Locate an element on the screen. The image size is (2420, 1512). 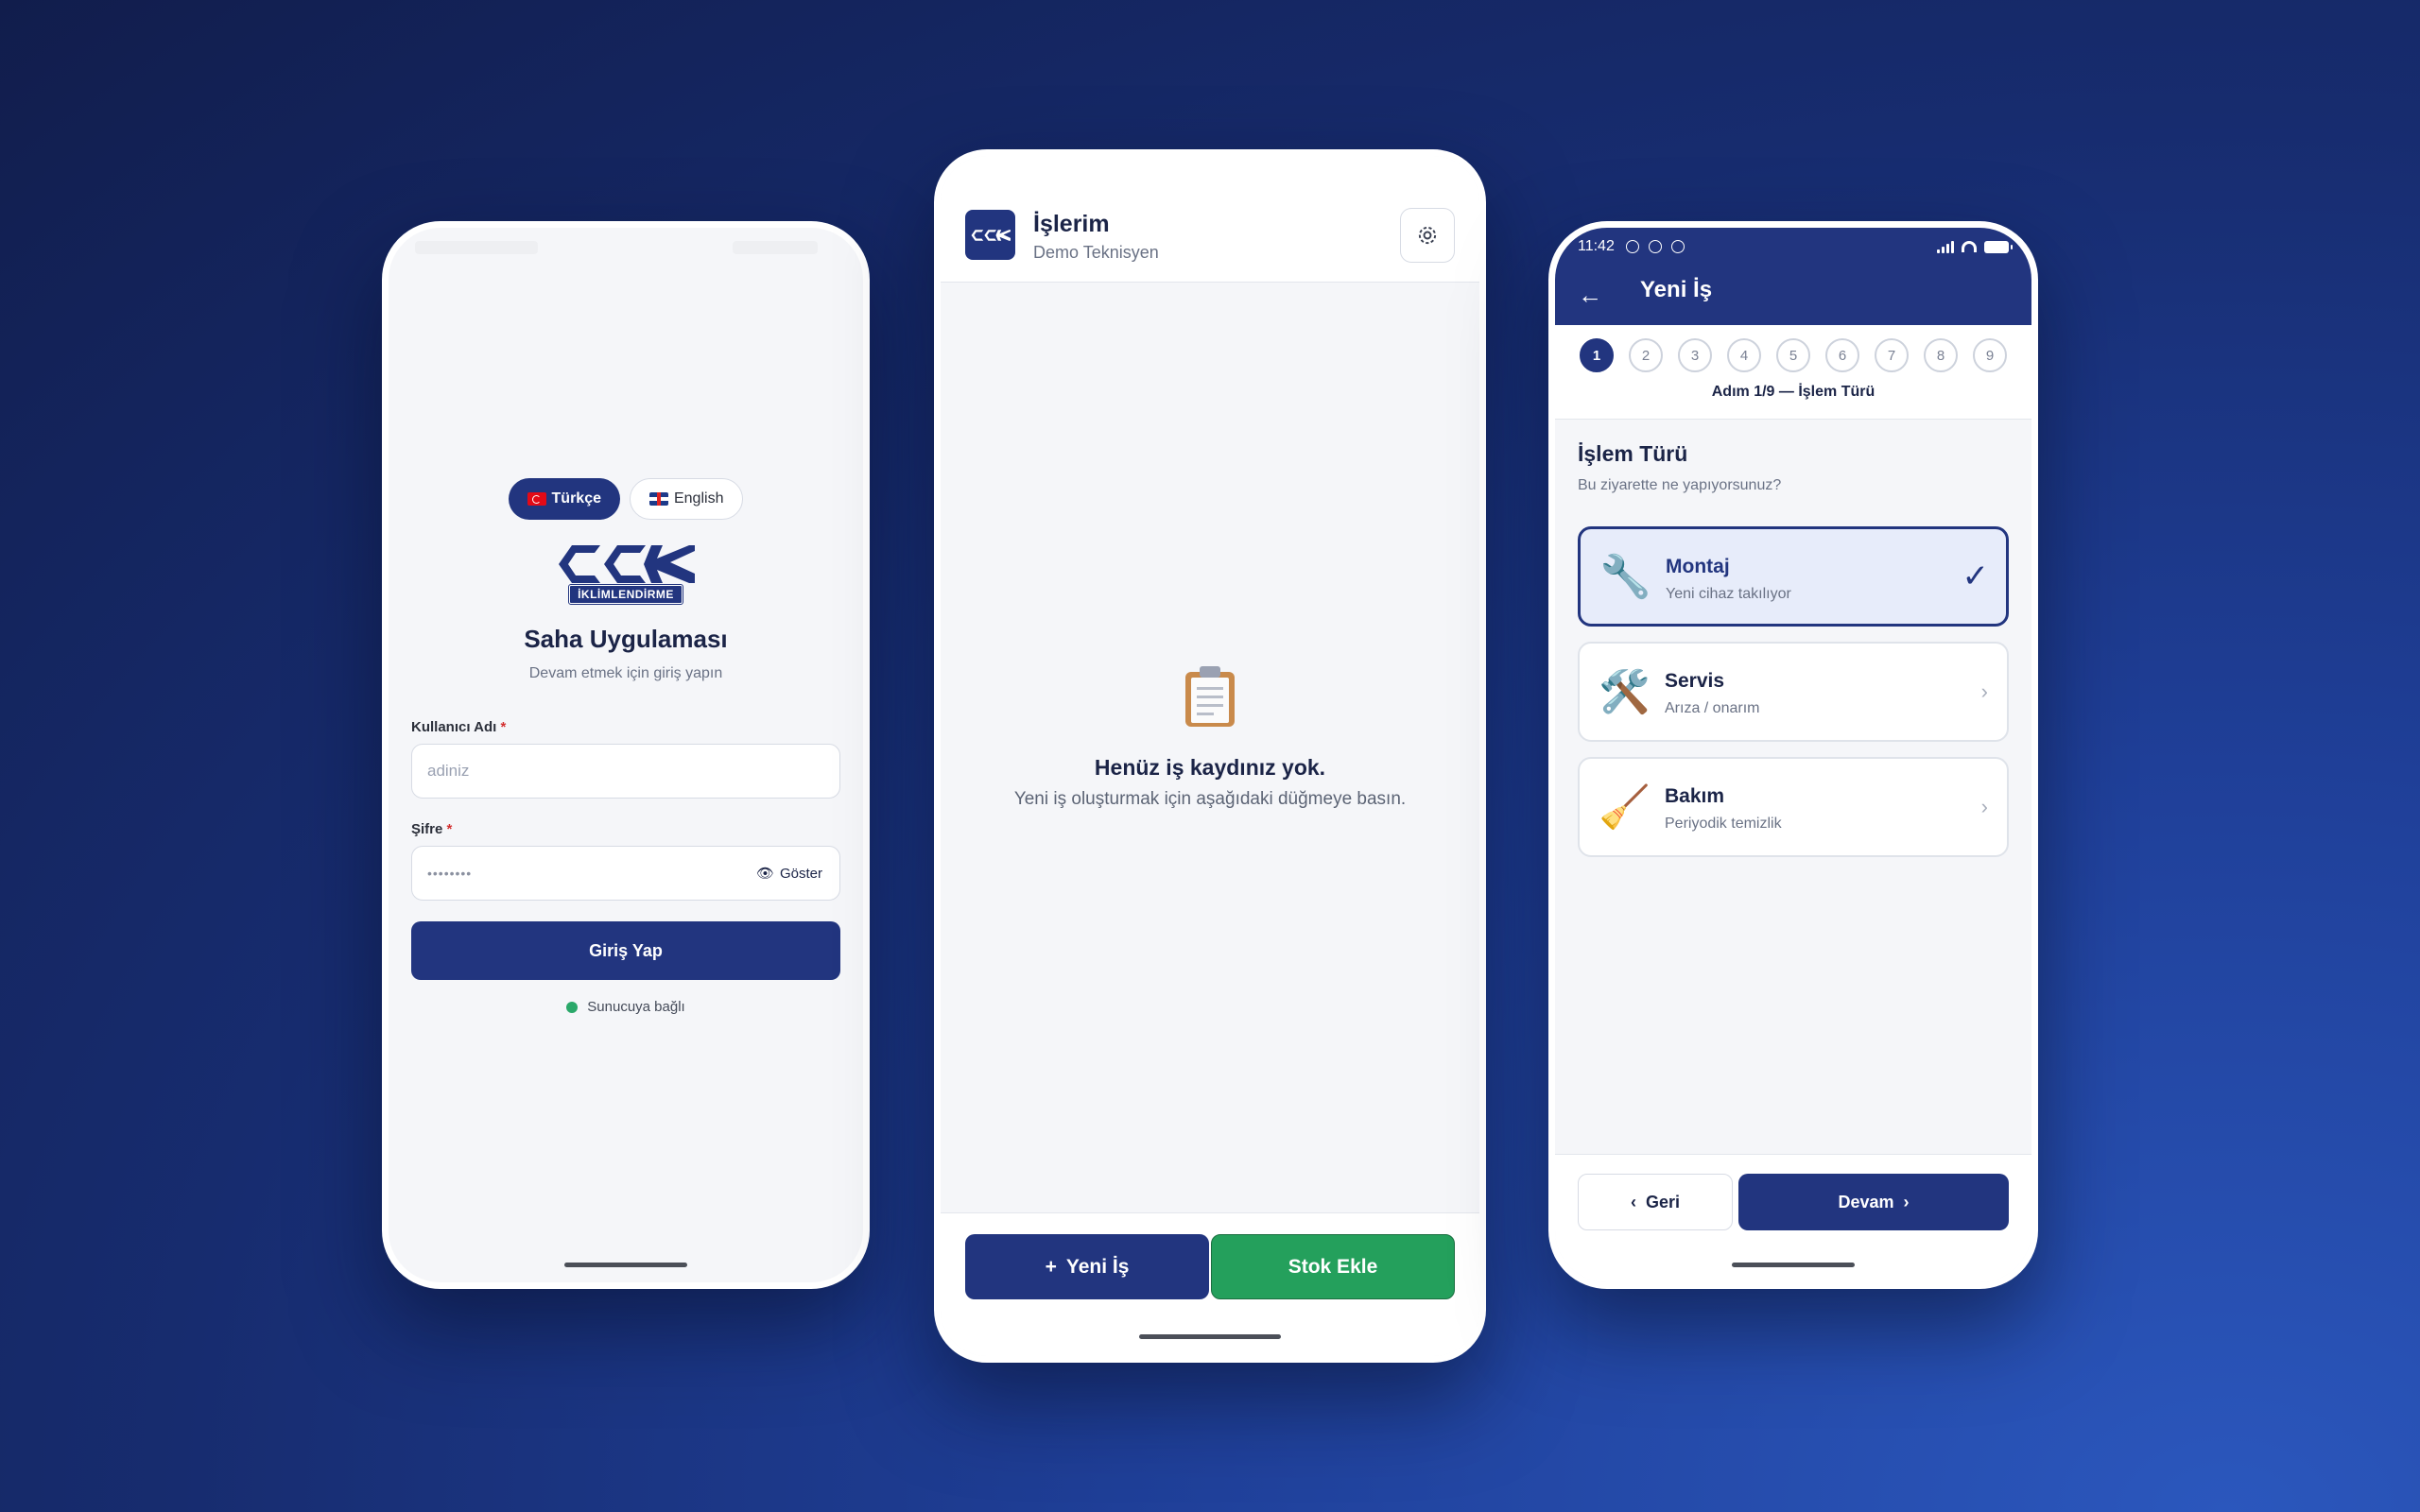
eye-icon: 👁 is located at coordinates (764, 874).